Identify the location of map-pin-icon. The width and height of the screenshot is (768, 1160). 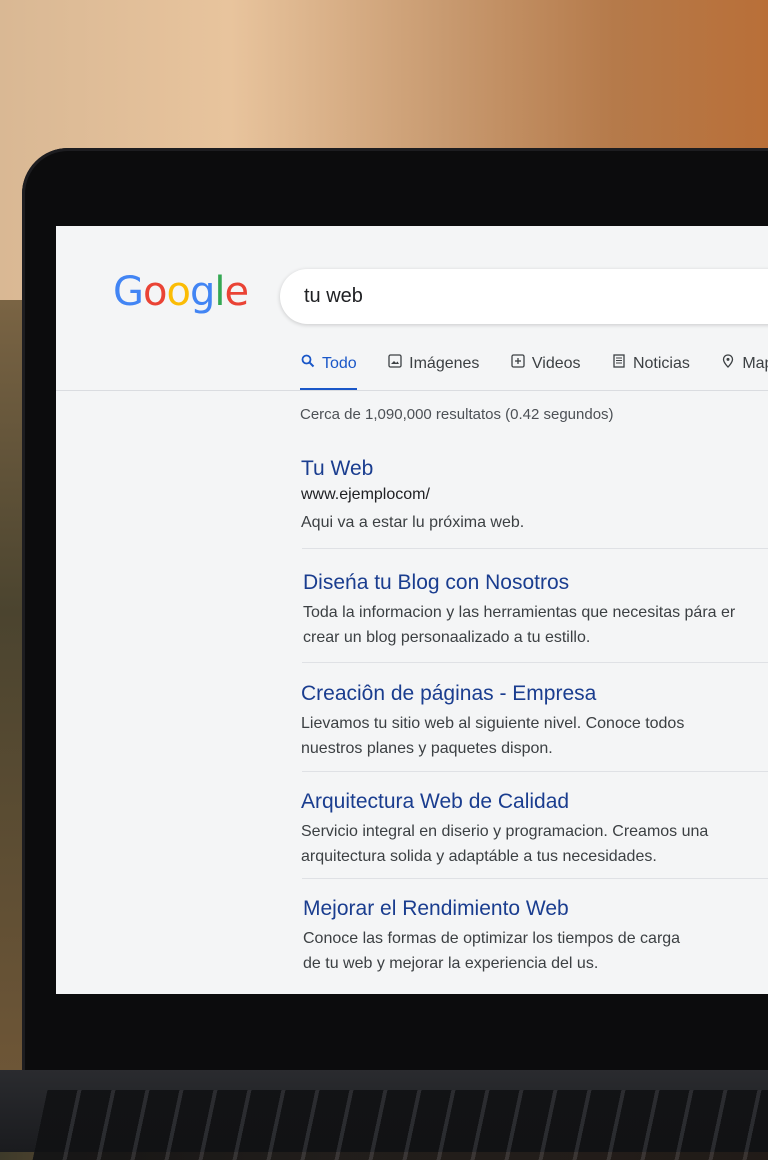
(728, 362).